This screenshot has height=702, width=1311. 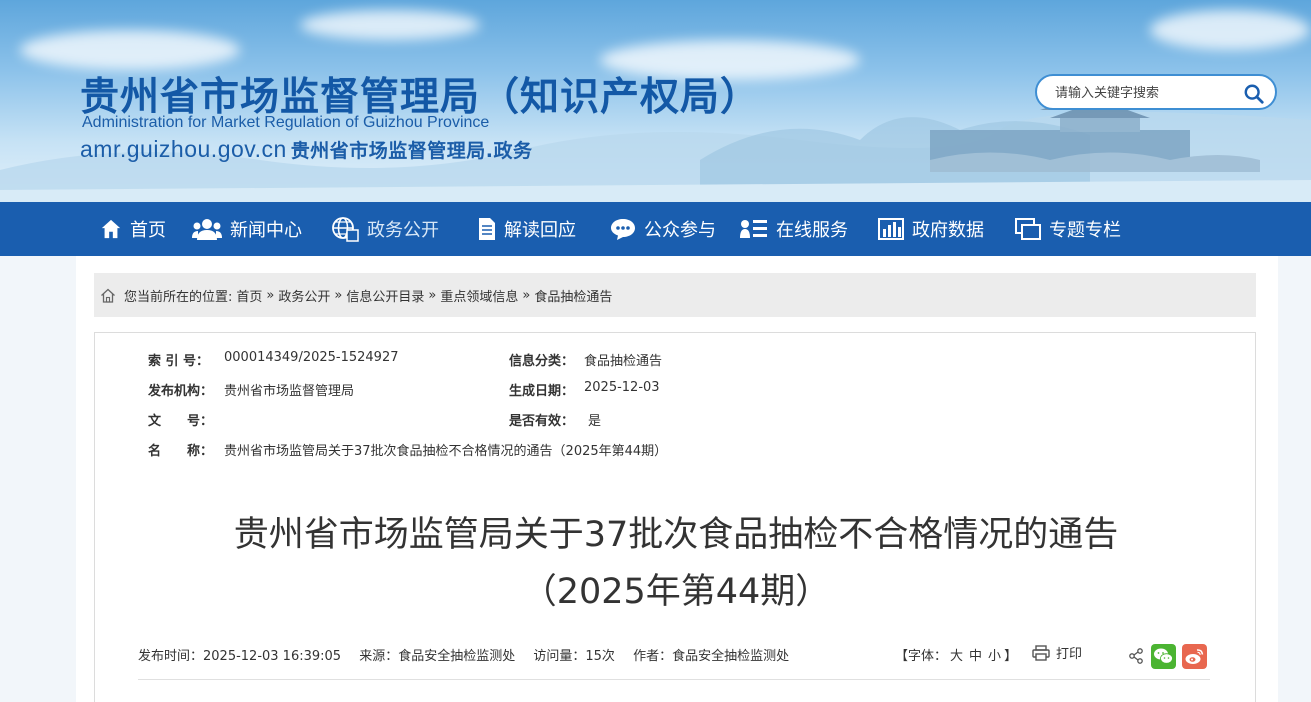 What do you see at coordinates (411, 151) in the screenshot?
I see `domain-suffix: 贵州省市场监督管理局.政务` at bounding box center [411, 151].